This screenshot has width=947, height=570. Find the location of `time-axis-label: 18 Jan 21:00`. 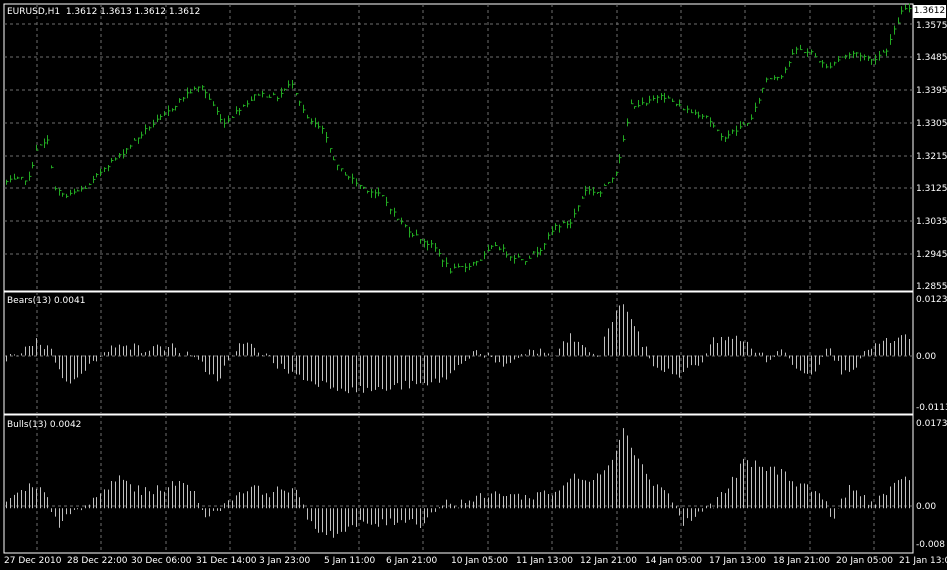

time-axis-label: 18 Jan 21:00 is located at coordinates (801, 561).